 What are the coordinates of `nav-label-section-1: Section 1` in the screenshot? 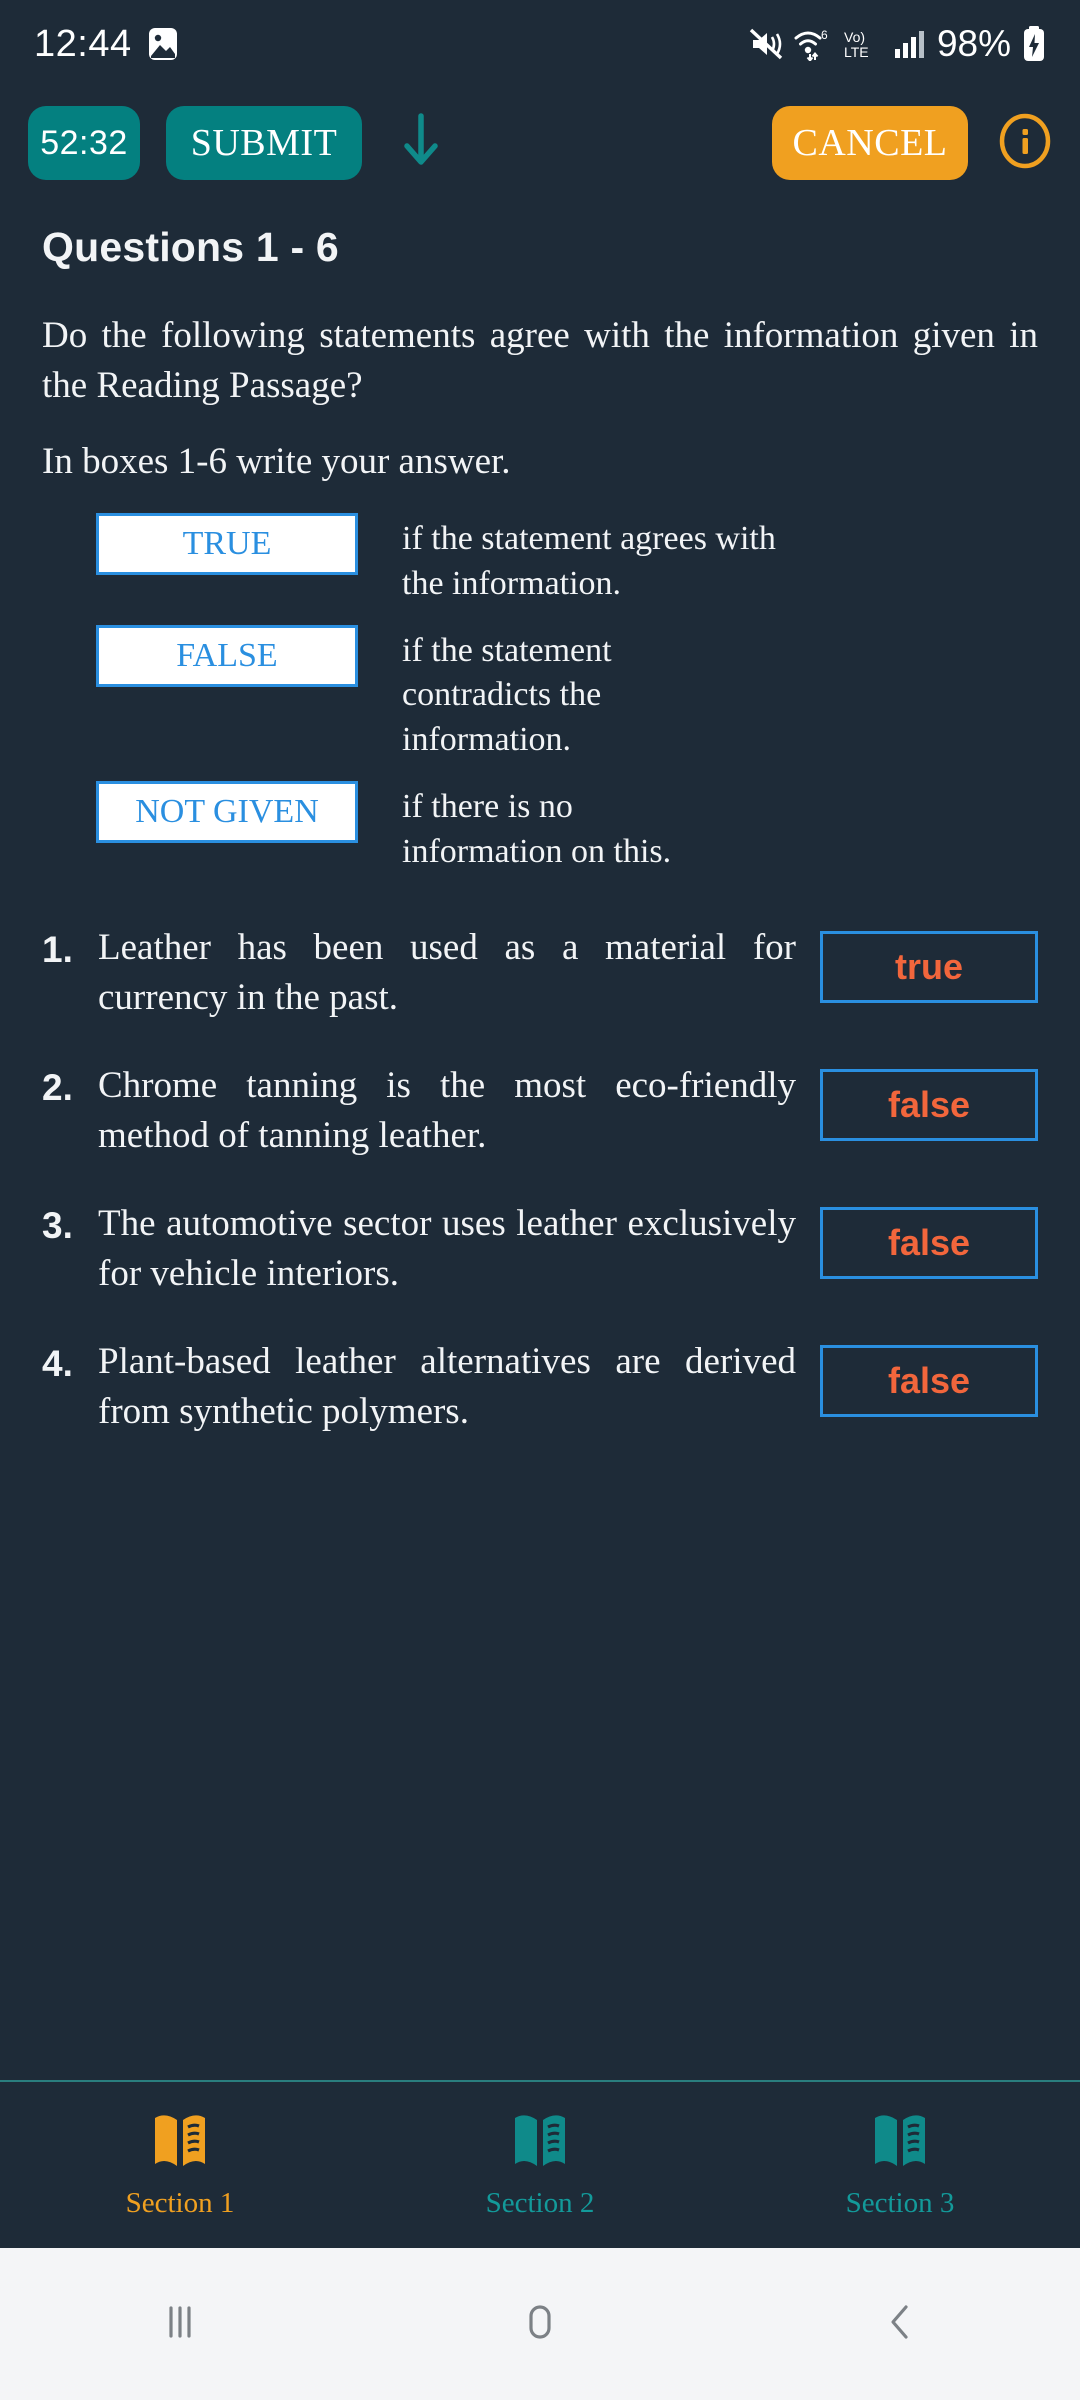 It's located at (180, 2203).